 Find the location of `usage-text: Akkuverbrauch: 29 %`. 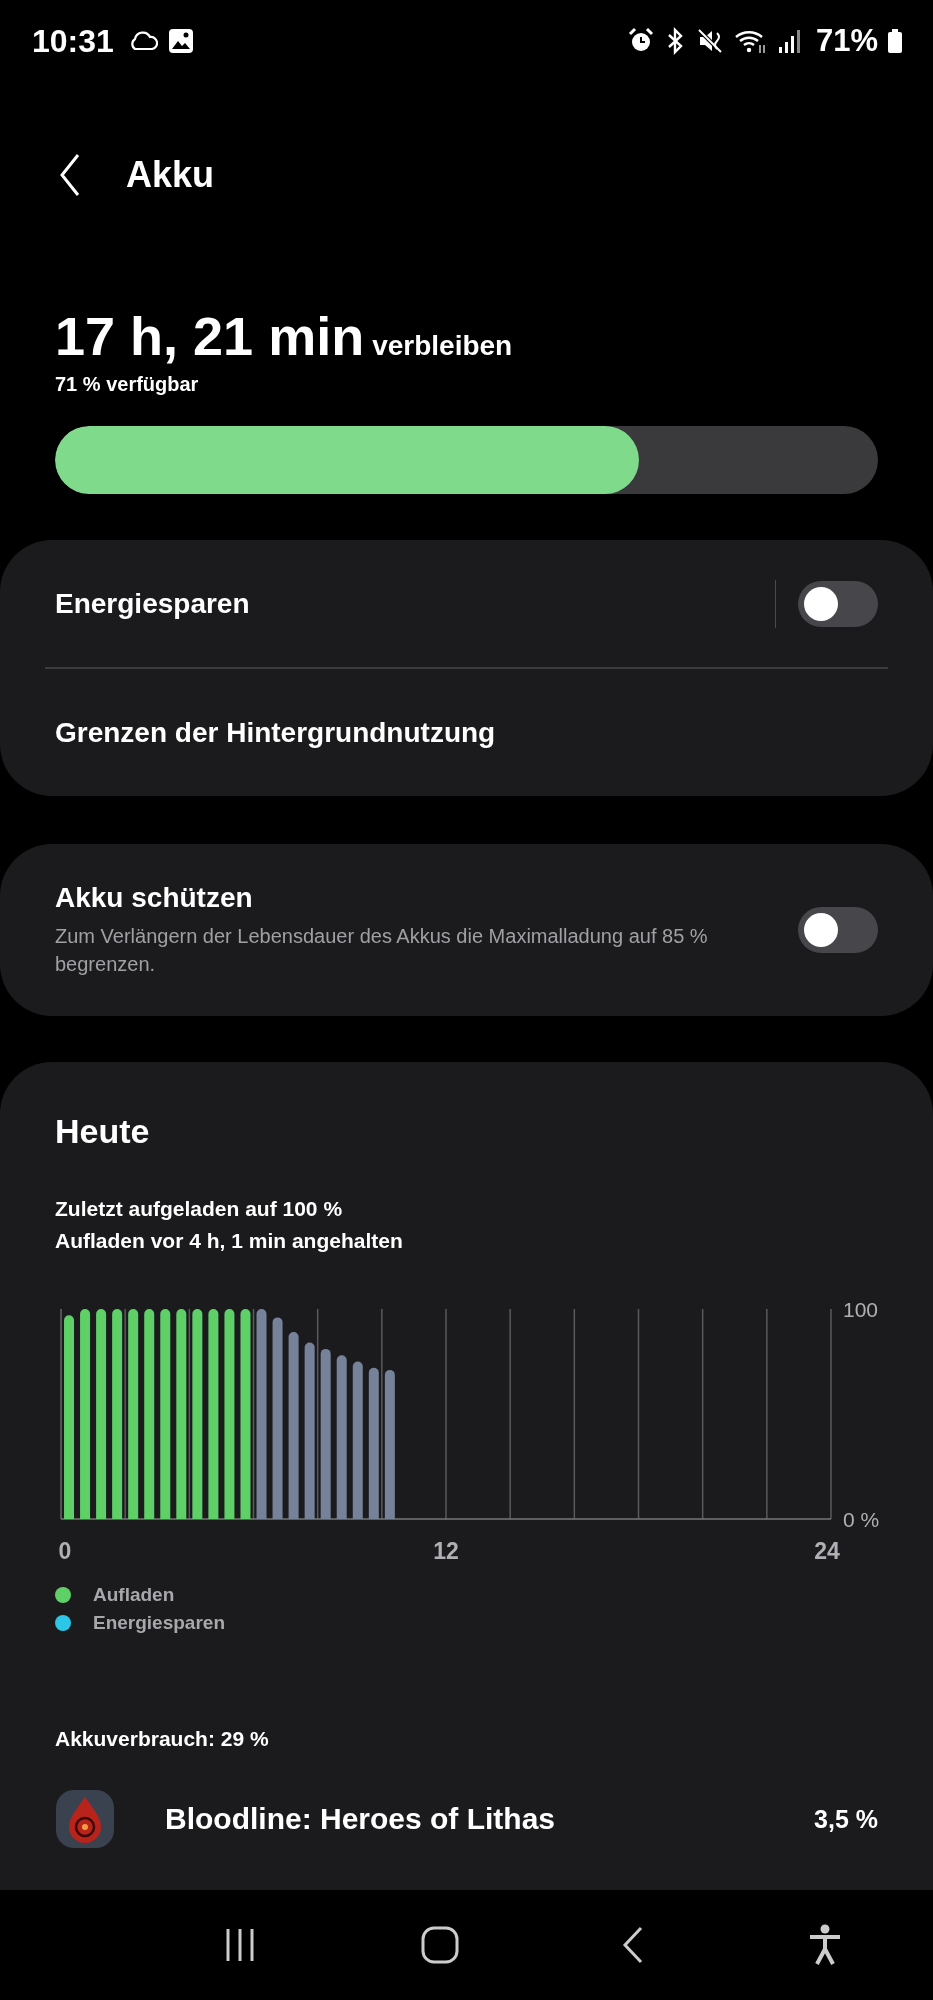

usage-text: Akkuverbrauch: 29 % is located at coordinates (162, 1739).